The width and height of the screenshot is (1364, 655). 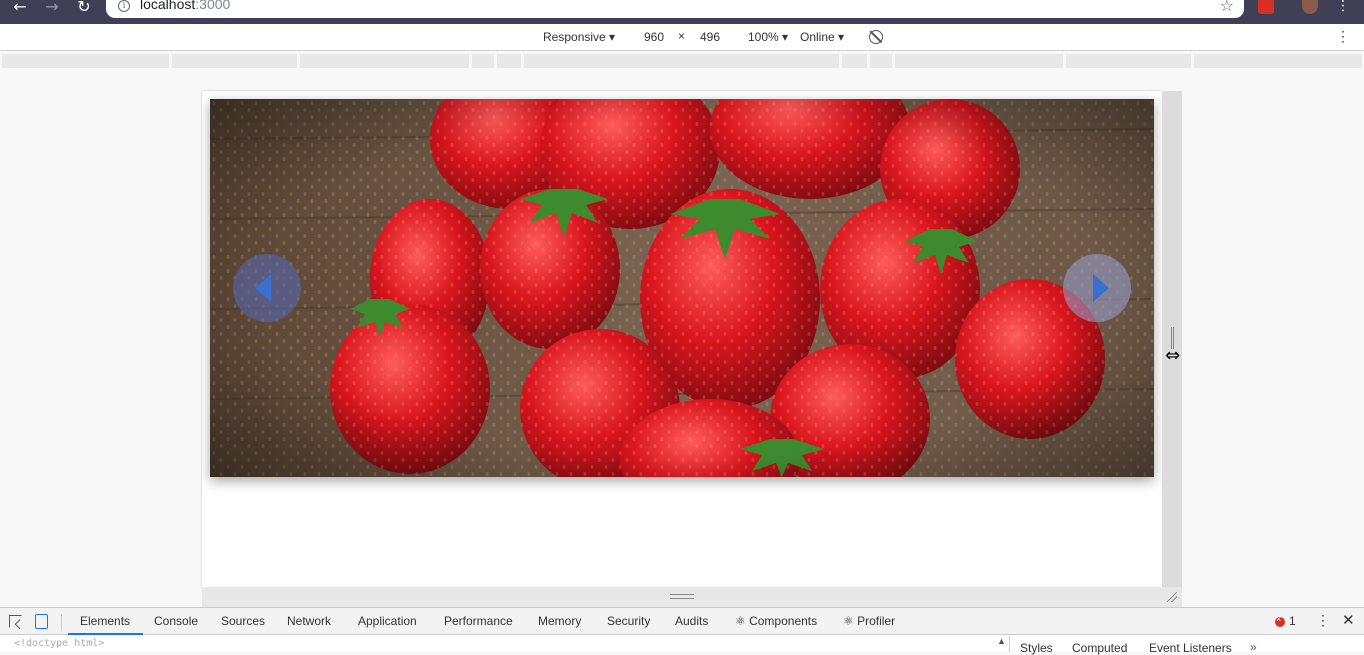 I want to click on tab-security: Security, so click(x=628, y=621).